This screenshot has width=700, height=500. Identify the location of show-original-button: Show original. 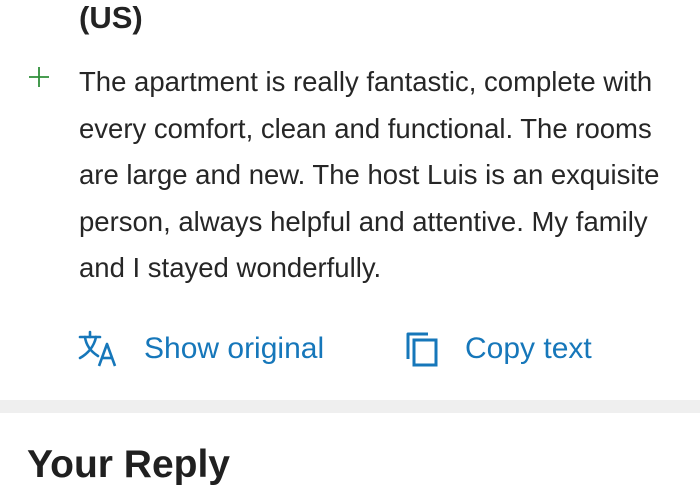
(201, 349).